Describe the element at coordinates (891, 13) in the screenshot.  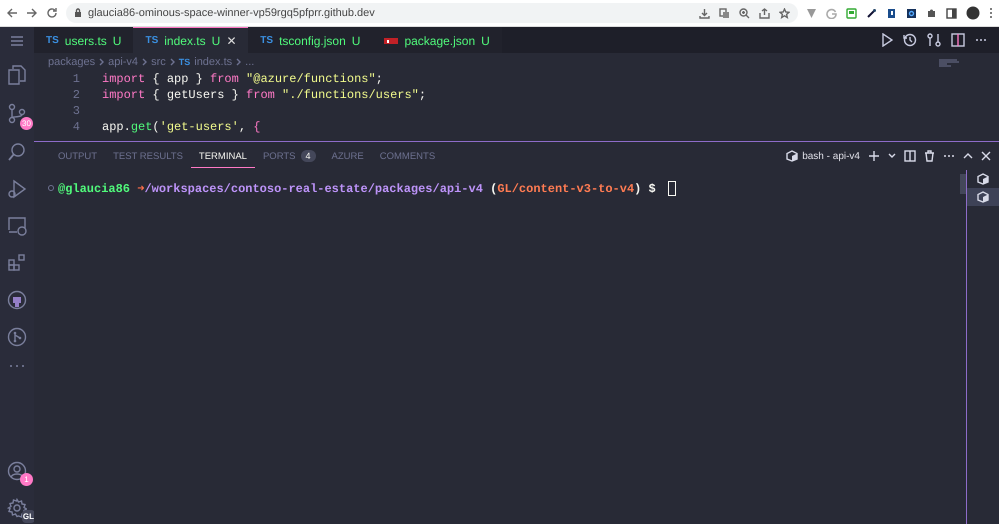
I see `book-icon` at that location.